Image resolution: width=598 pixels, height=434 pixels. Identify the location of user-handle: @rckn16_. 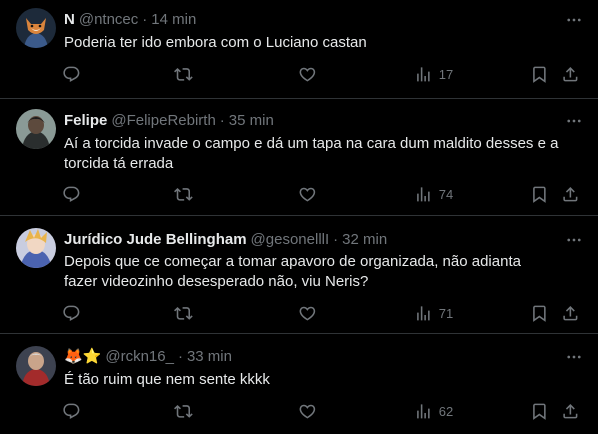
(139, 357).